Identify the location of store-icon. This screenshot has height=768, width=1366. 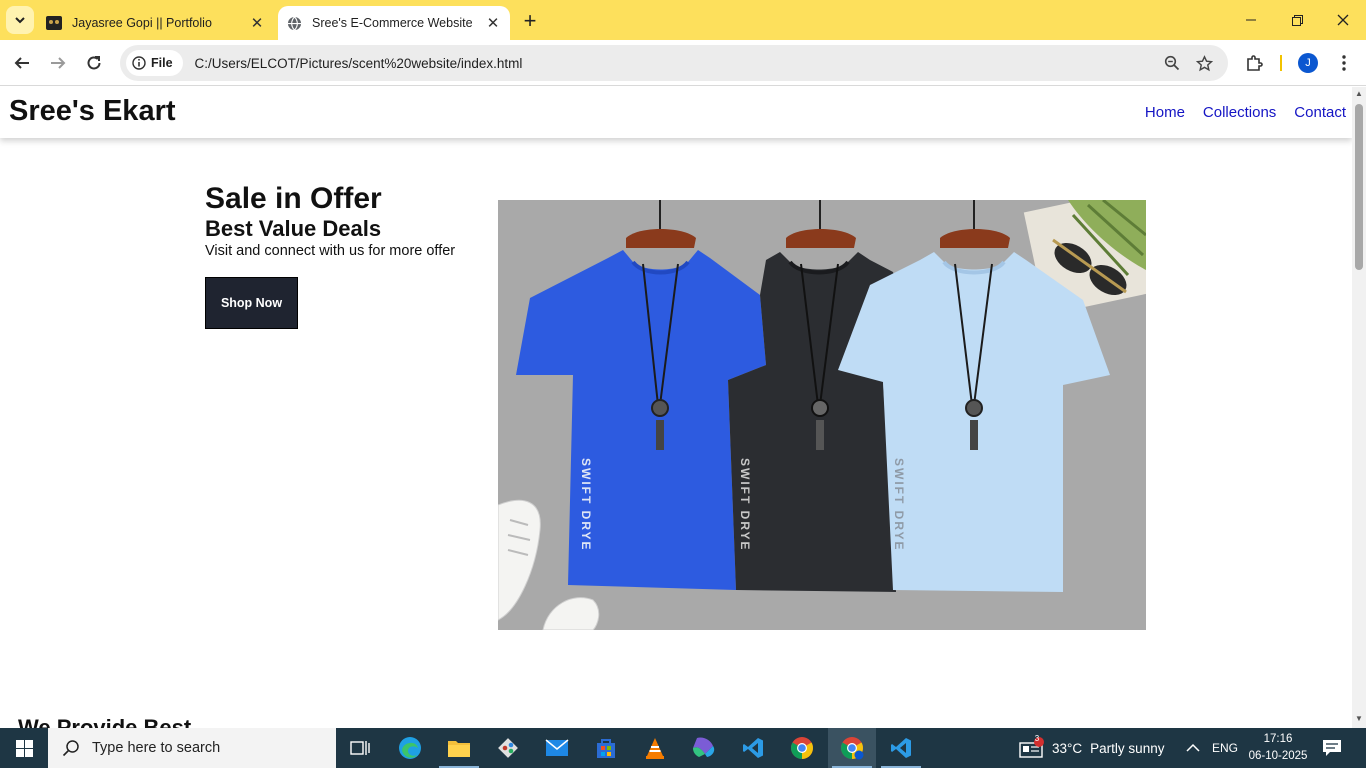
(606, 748).